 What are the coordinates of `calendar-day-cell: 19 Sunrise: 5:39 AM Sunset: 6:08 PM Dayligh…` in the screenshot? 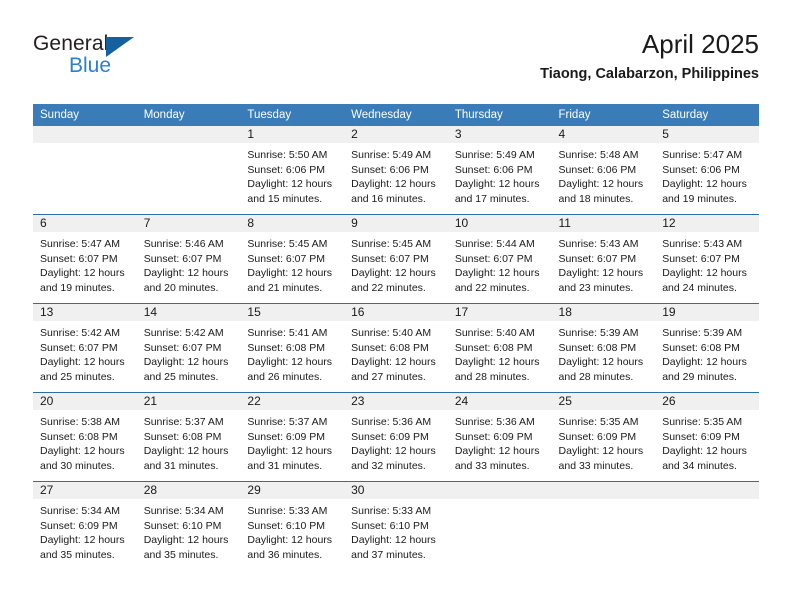 It's located at (707, 348).